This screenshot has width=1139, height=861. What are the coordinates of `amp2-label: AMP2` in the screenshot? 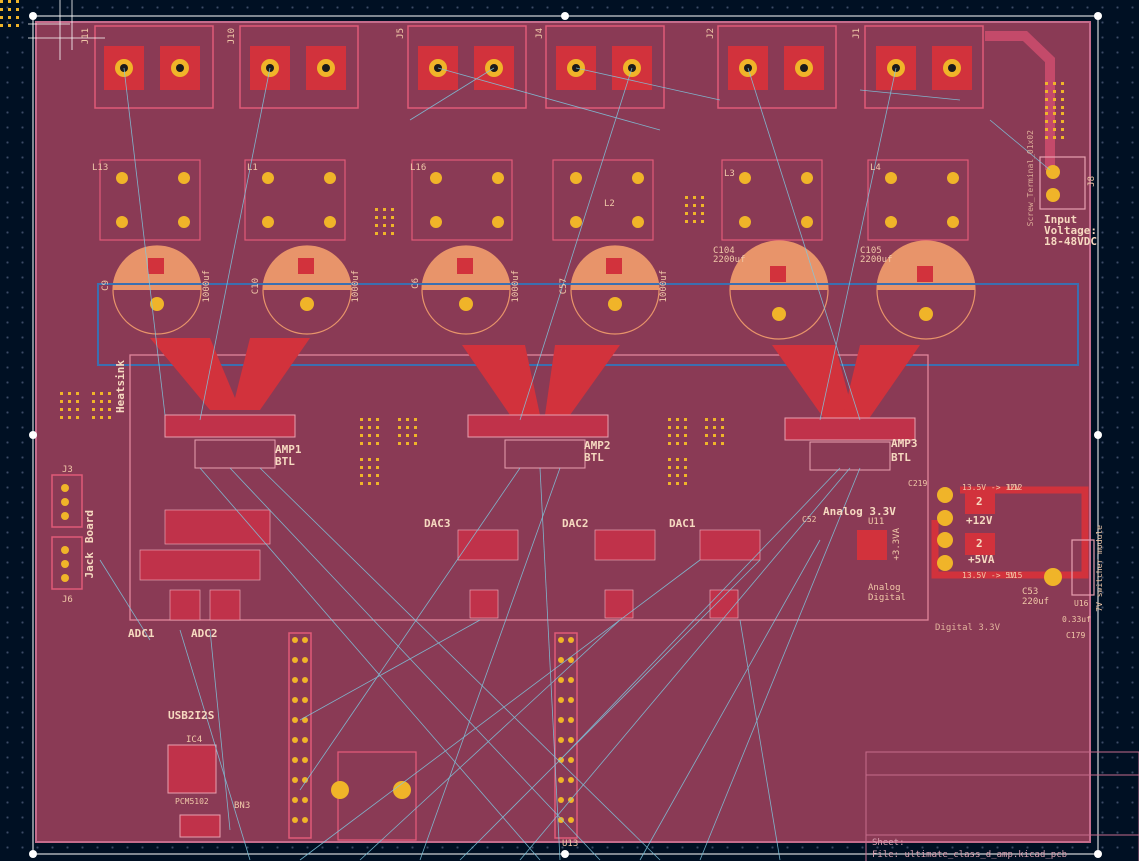 It's located at (597, 445).